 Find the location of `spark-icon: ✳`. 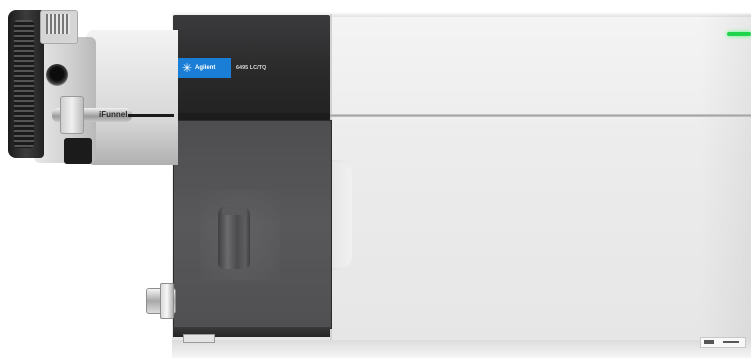

spark-icon: ✳ is located at coordinates (187, 68).